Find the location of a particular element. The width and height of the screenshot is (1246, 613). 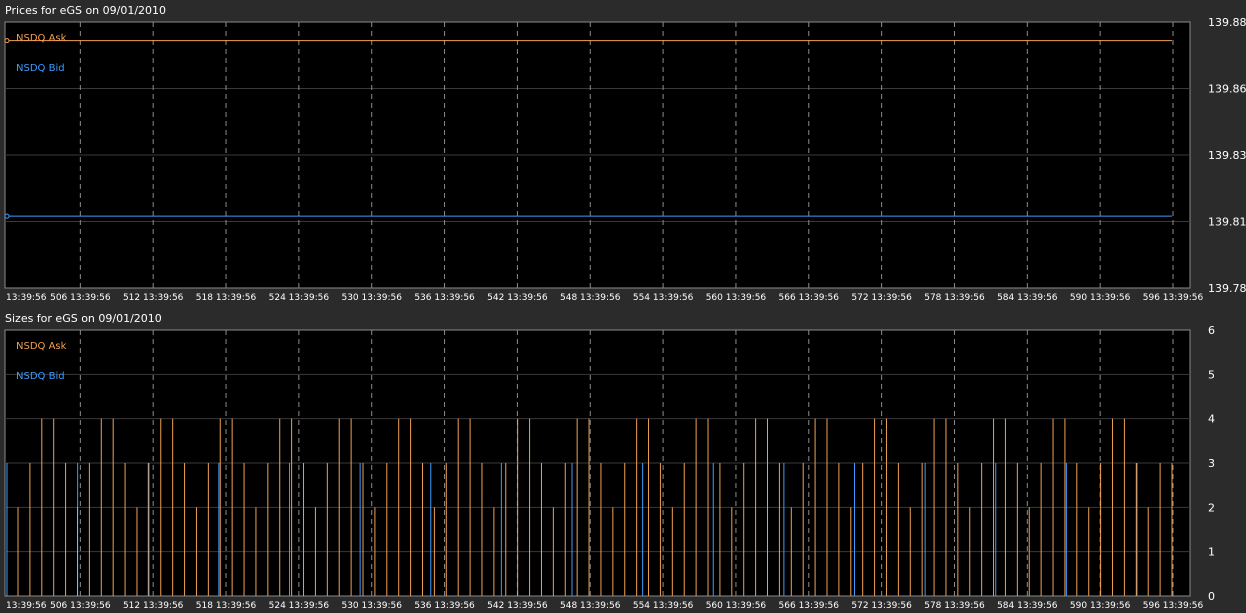

prices-y-axis: 139.88 139.86 139.83 139.81 139.78 is located at coordinates (1227, 155).